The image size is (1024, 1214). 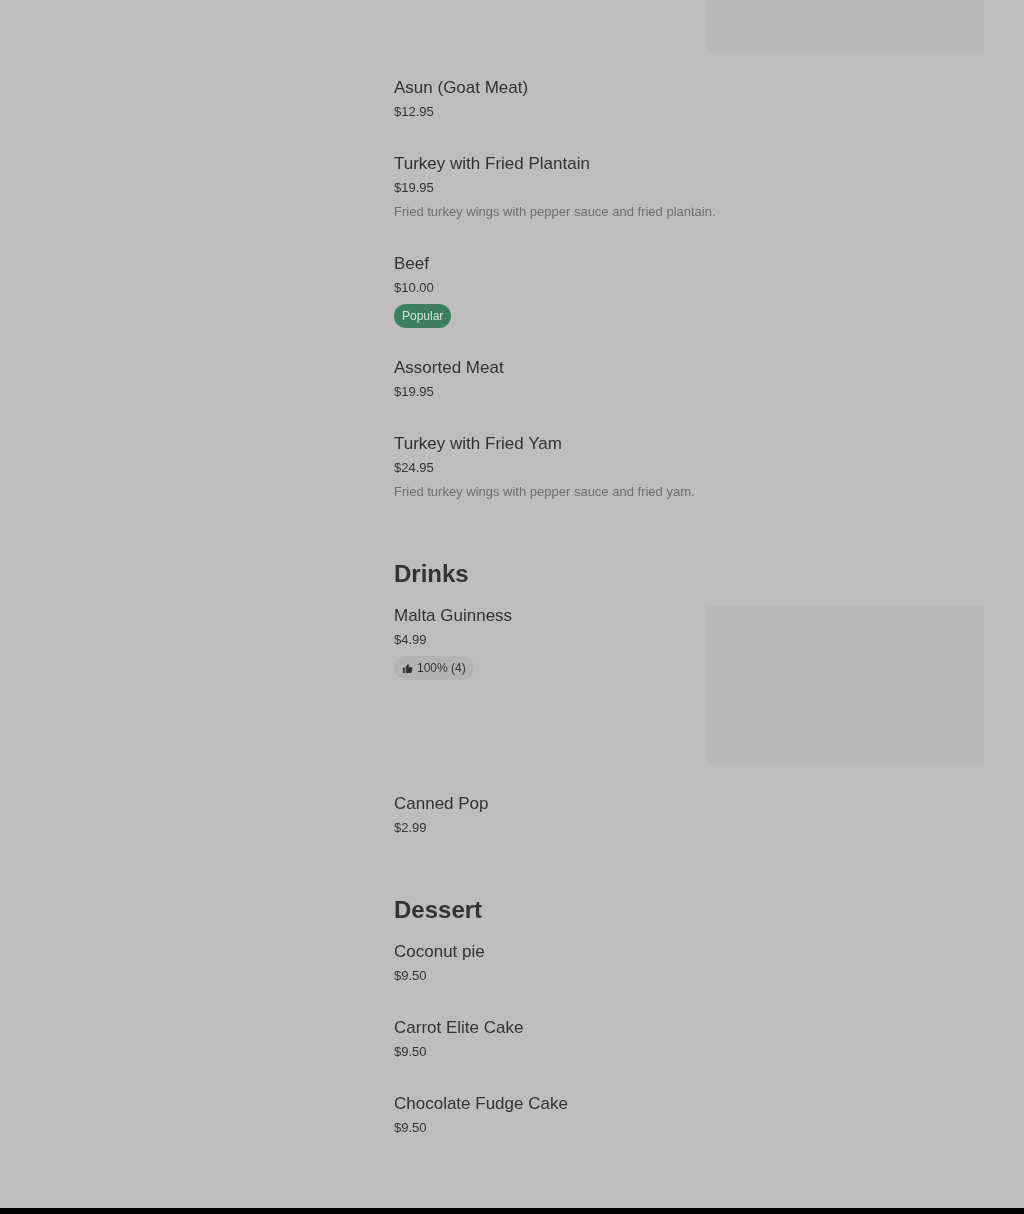 I want to click on item-name: Chocolate Fudge Cake, so click(x=481, y=1104).